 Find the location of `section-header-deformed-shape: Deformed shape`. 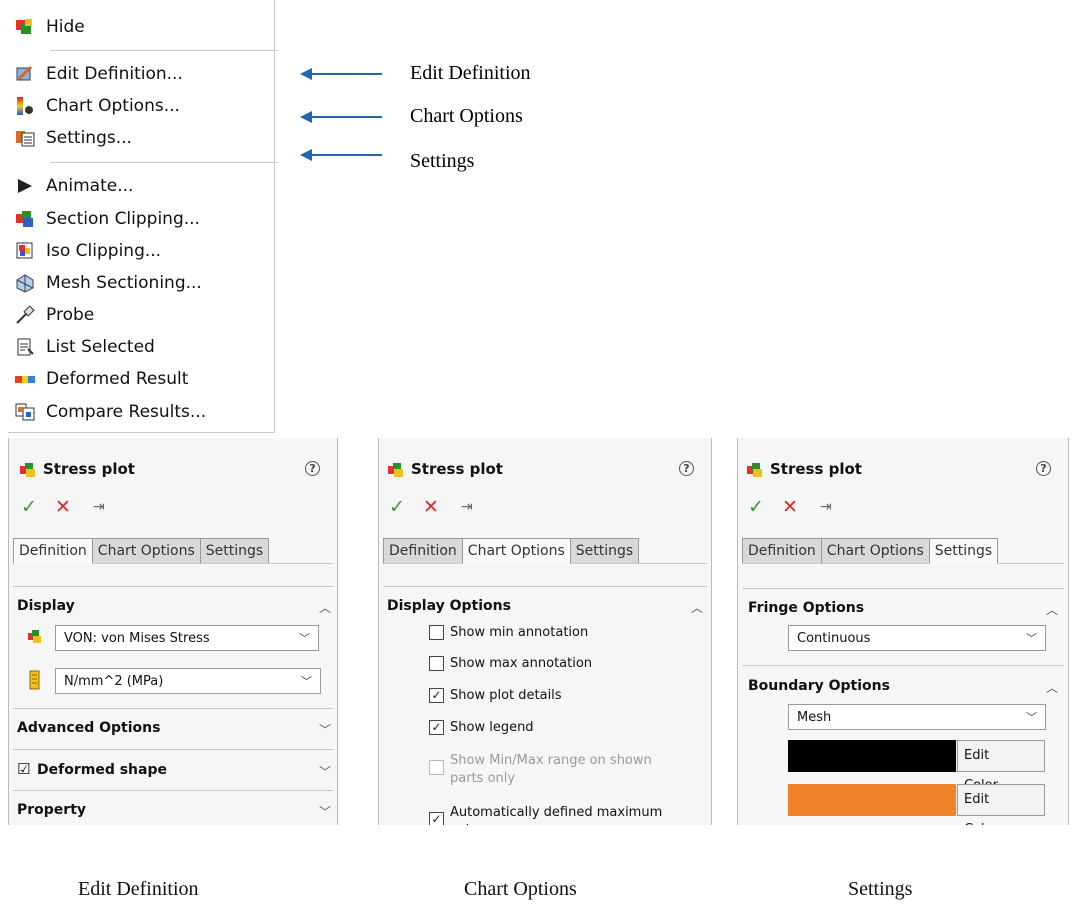

section-header-deformed-shape: Deformed shape is located at coordinates (102, 770).